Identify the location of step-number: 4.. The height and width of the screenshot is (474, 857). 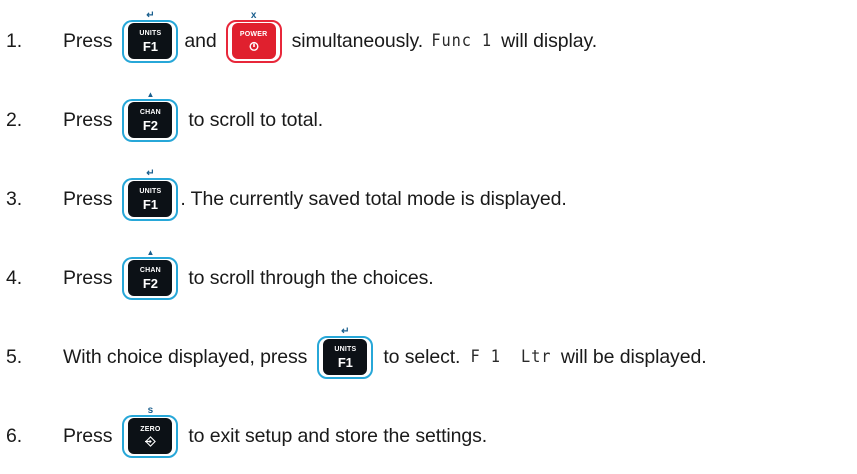
(14, 277).